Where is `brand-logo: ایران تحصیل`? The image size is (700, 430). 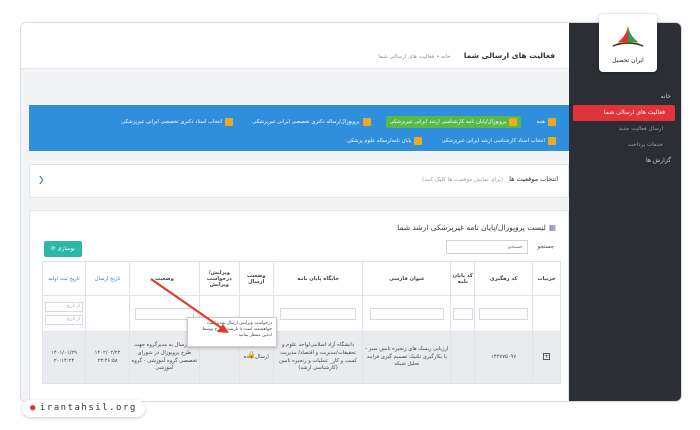
brand-logo: ایران تحصیل is located at coordinates (628, 43).